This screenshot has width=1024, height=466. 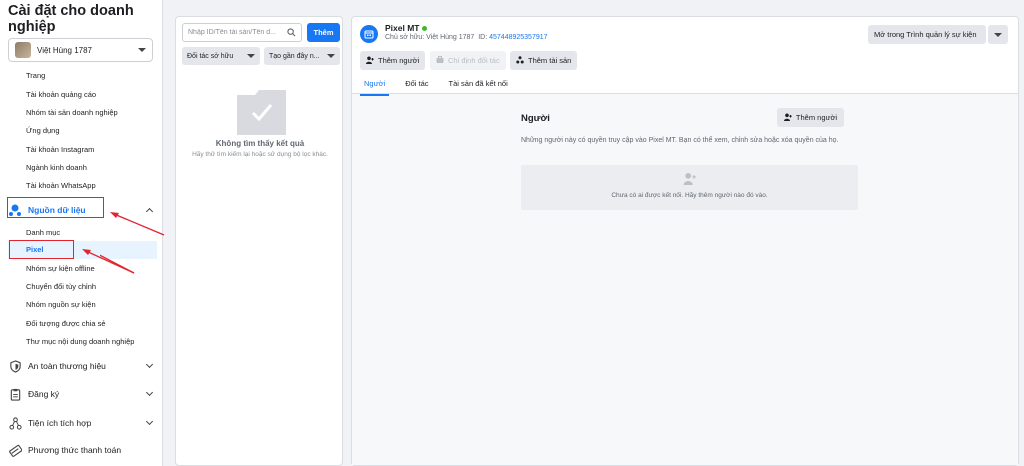 I want to click on annotation-arrow-pixel, so click(x=108, y=261).